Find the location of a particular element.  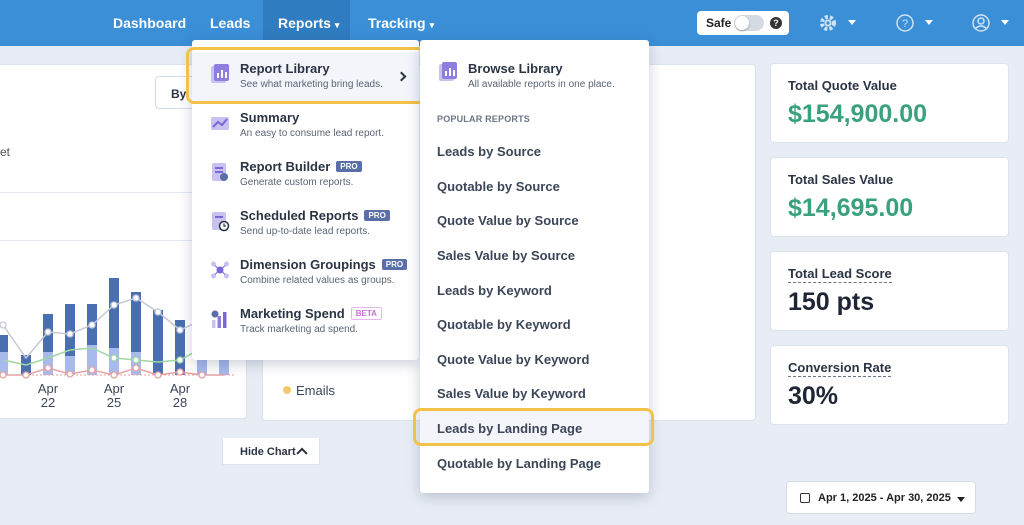

report-link: Quote Value by Keyword is located at coordinates (513, 359).